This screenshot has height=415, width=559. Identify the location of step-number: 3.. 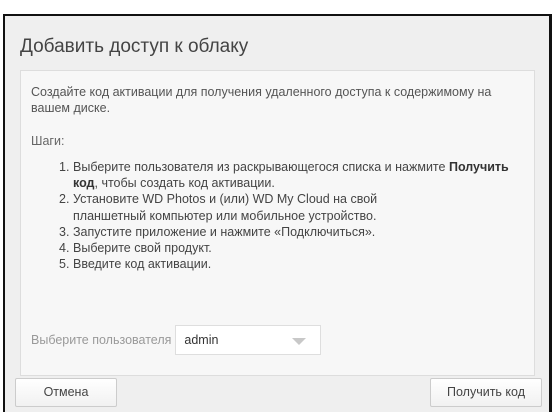
(64, 231).